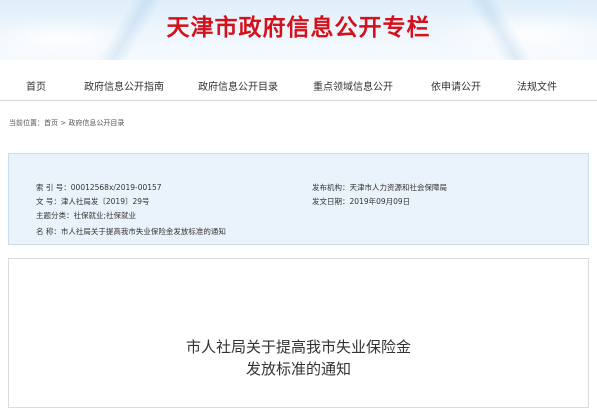 The height and width of the screenshot is (408, 597). Describe the element at coordinates (456, 85) in the screenshot. I see `nav-item-by-request: 依申请公开` at that location.